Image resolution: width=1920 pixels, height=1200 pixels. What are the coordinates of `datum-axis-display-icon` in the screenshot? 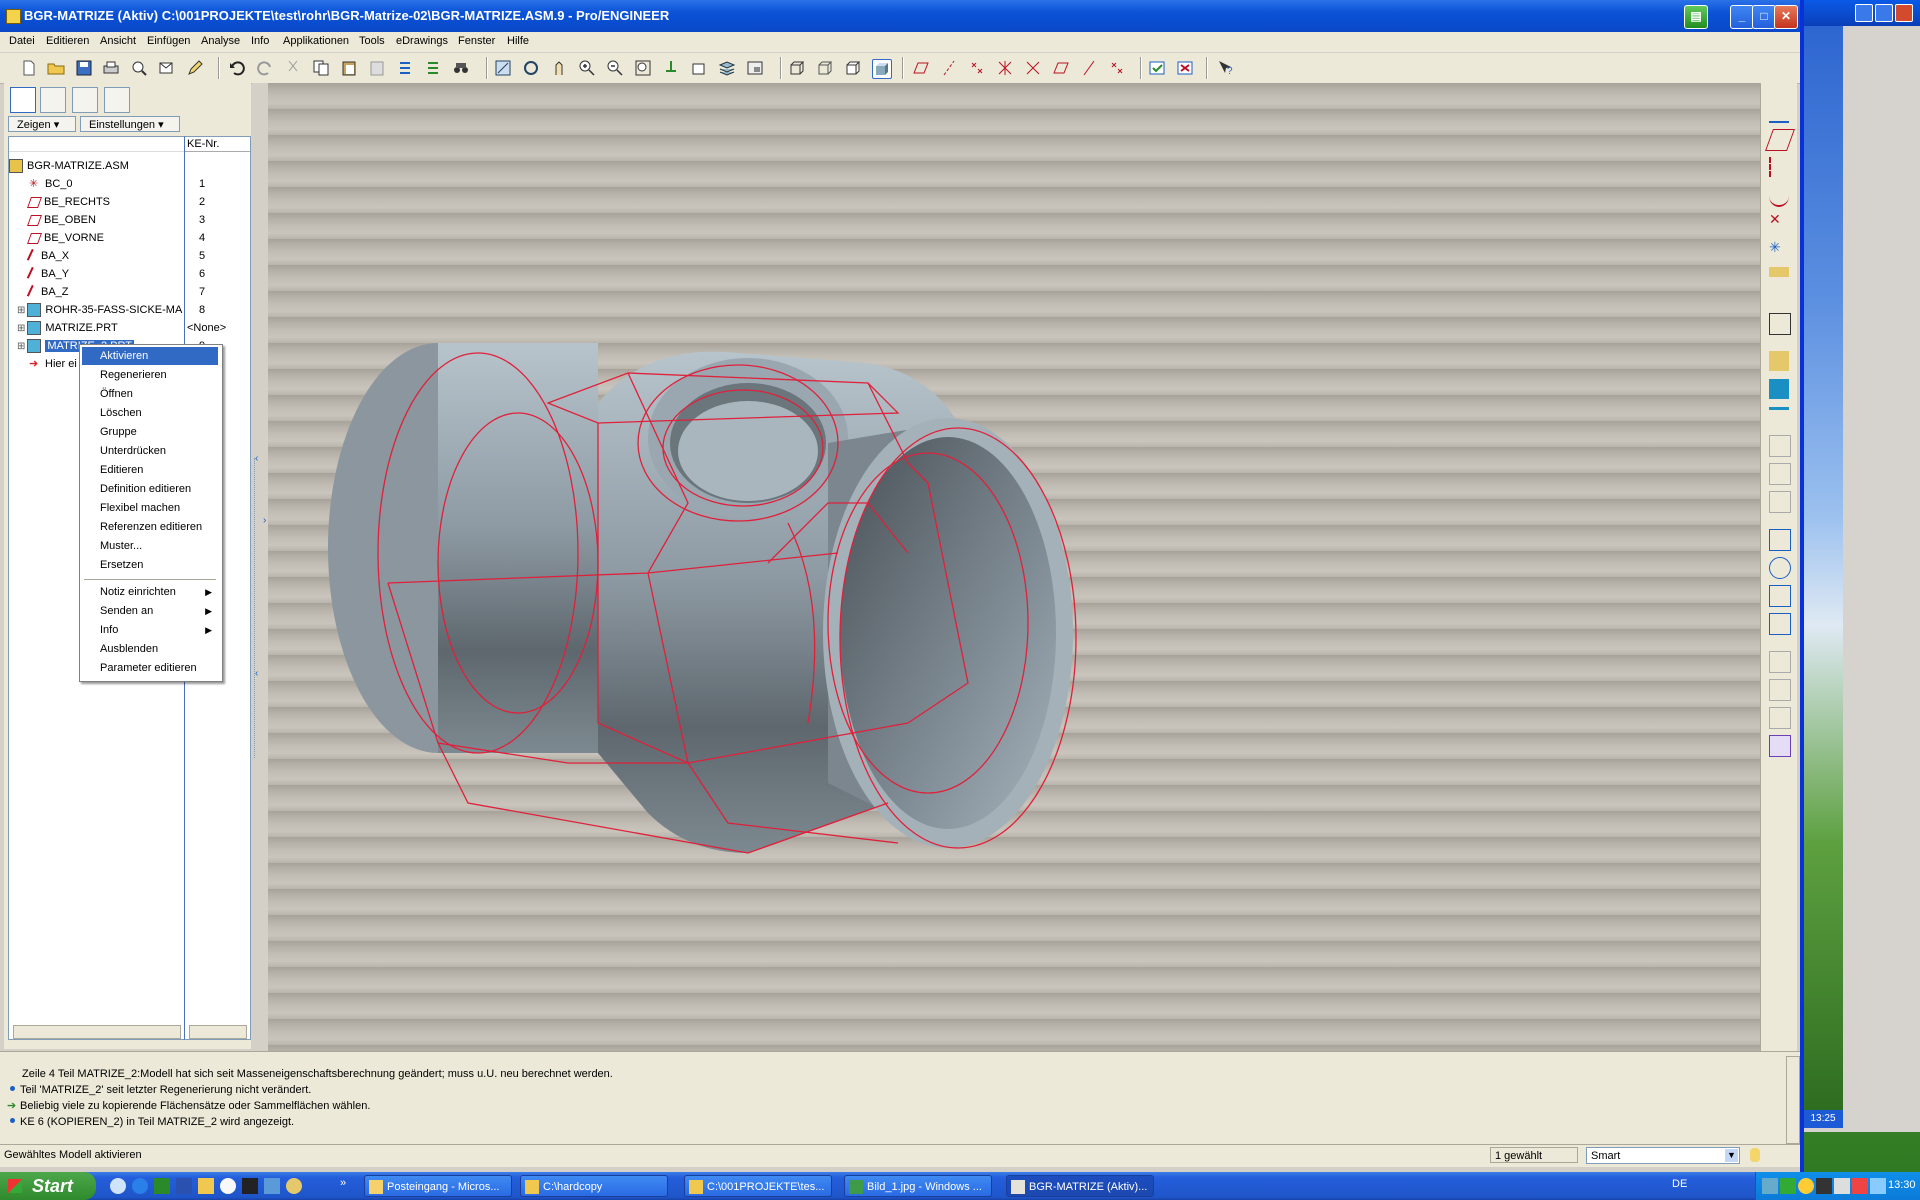 It's located at (949, 68).